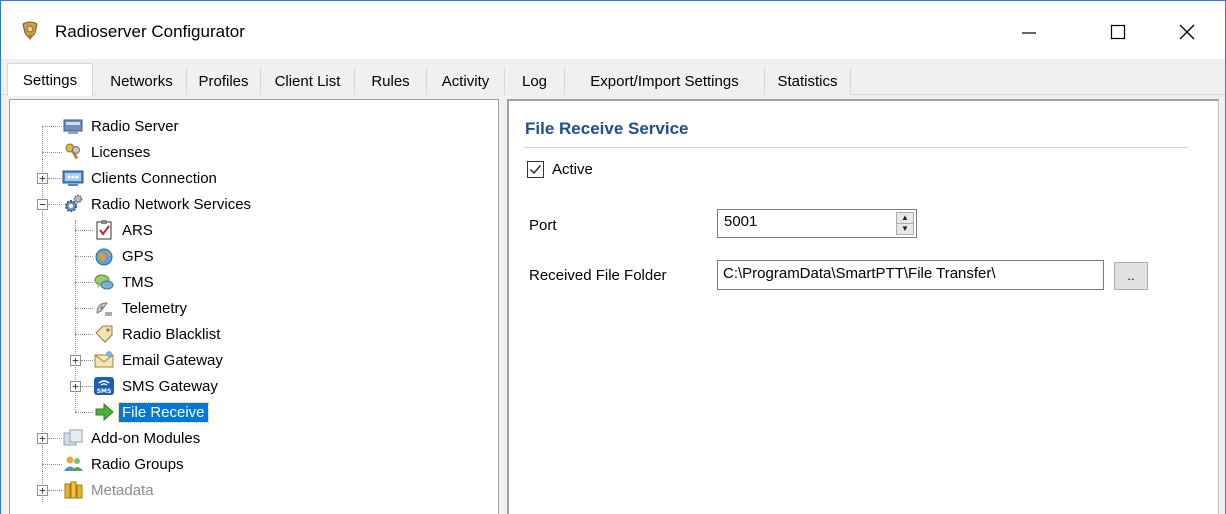  Describe the element at coordinates (905, 229) in the screenshot. I see `spin-down-icon: ▼` at that location.